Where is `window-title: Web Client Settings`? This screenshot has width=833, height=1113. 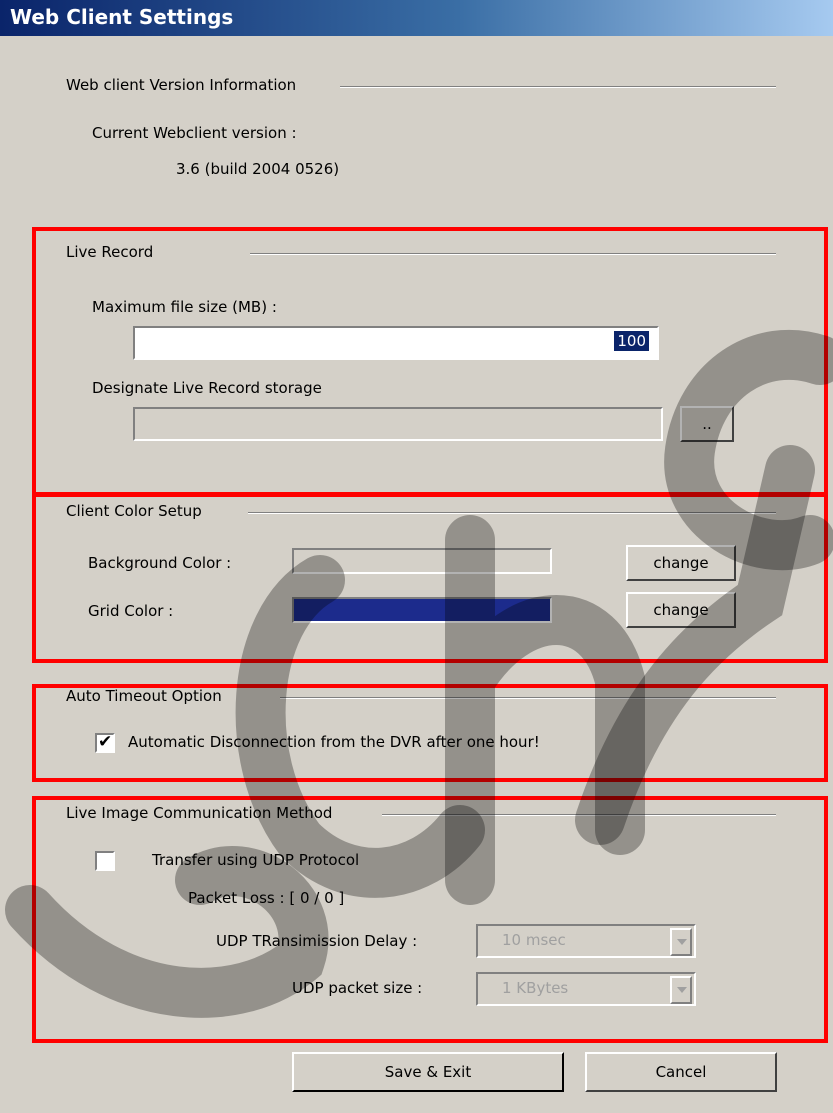
window-title: Web Client Settings is located at coordinates (122, 17).